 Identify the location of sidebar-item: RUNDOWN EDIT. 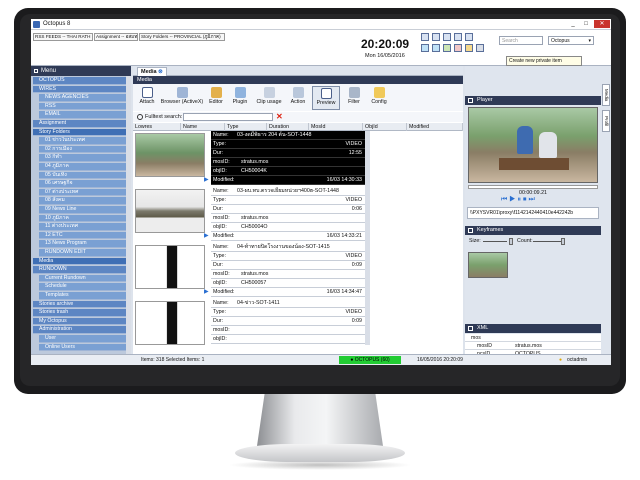
(84, 253).